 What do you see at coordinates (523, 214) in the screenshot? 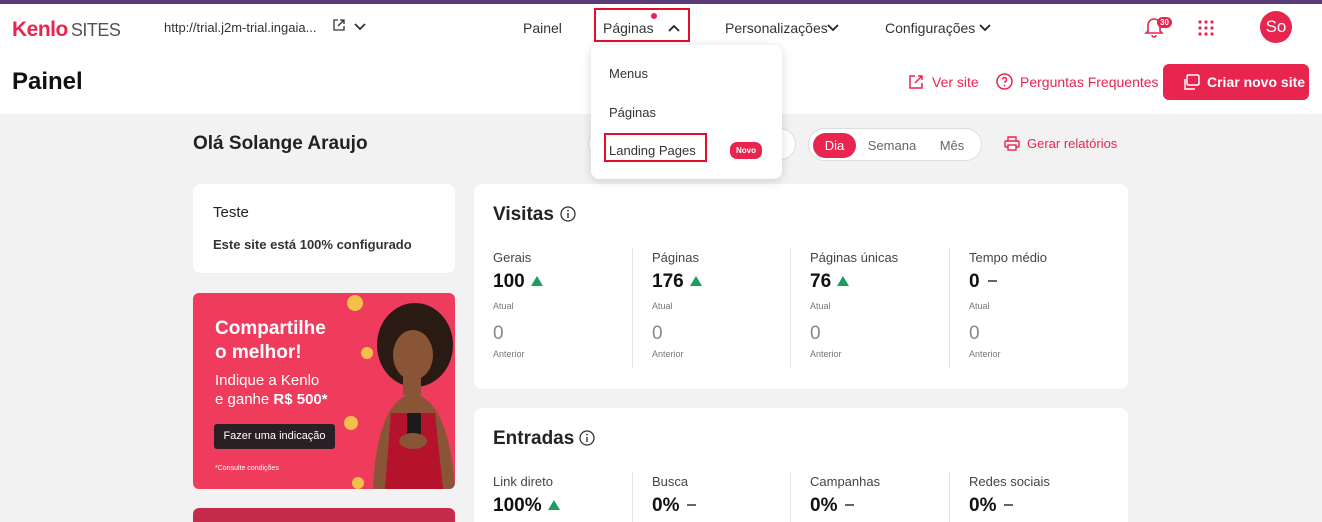
I see `visitas-title: Visitas` at bounding box center [523, 214].